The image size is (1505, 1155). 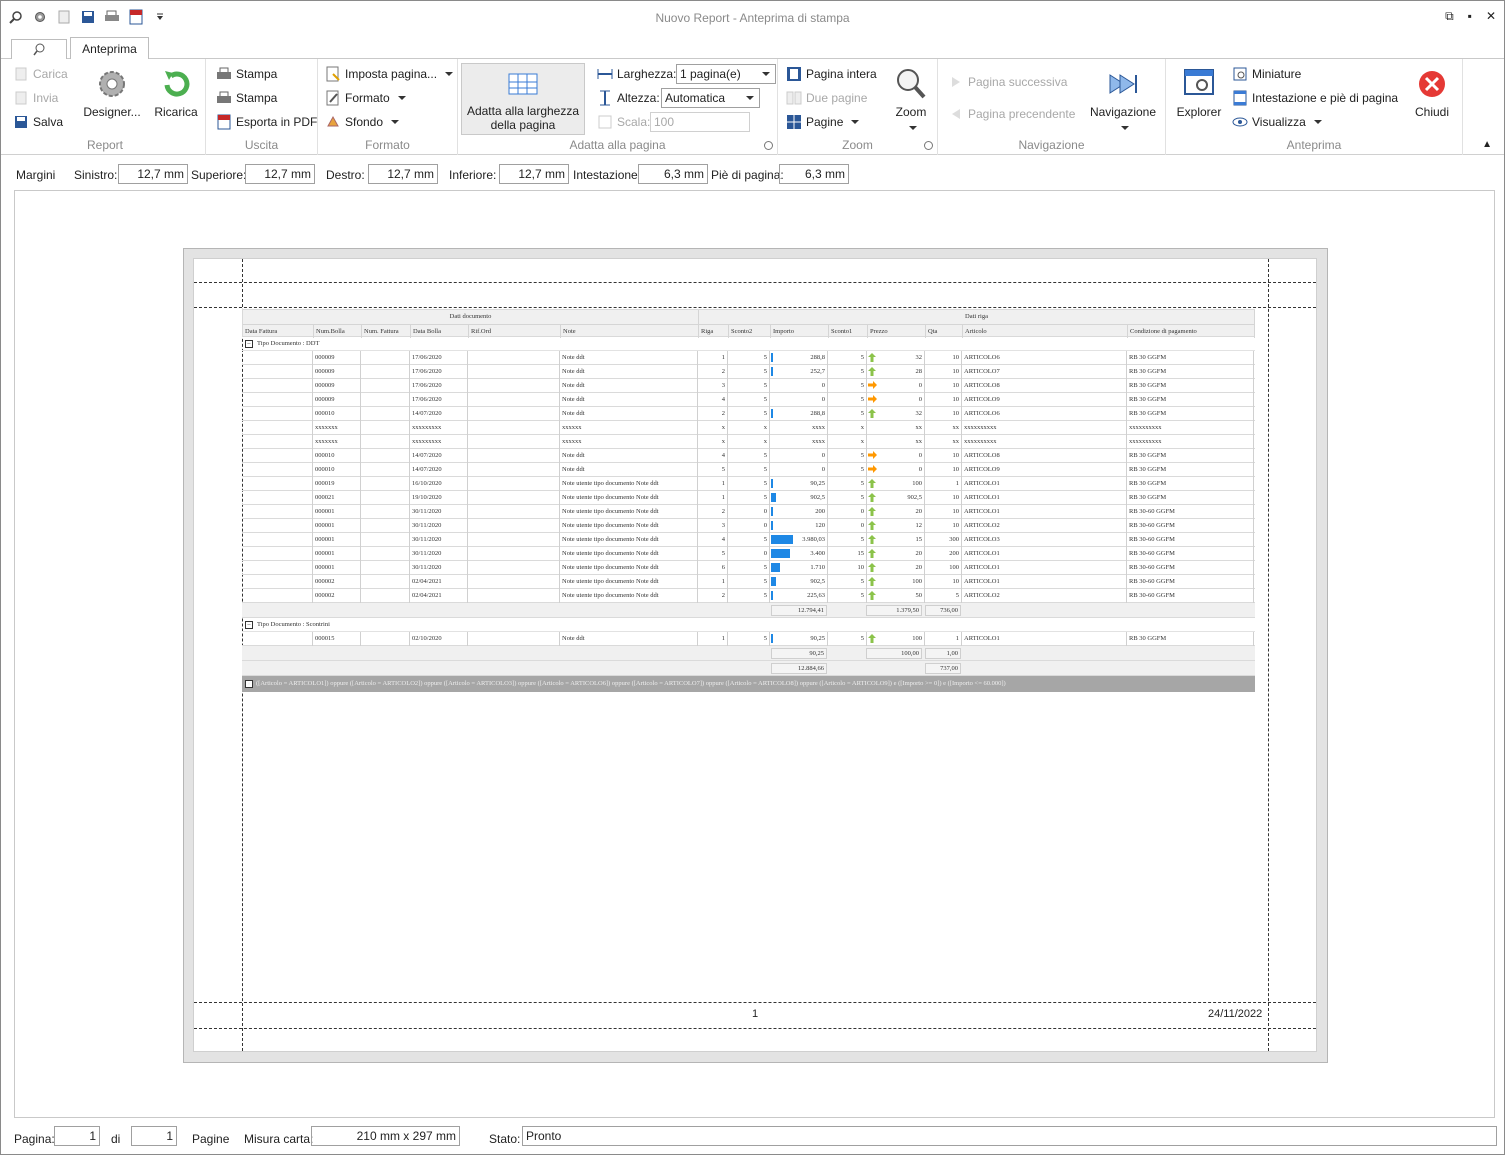 What do you see at coordinates (748, 344) in the screenshot?
I see `group-row: − Tipo Documento : DDT` at bounding box center [748, 344].